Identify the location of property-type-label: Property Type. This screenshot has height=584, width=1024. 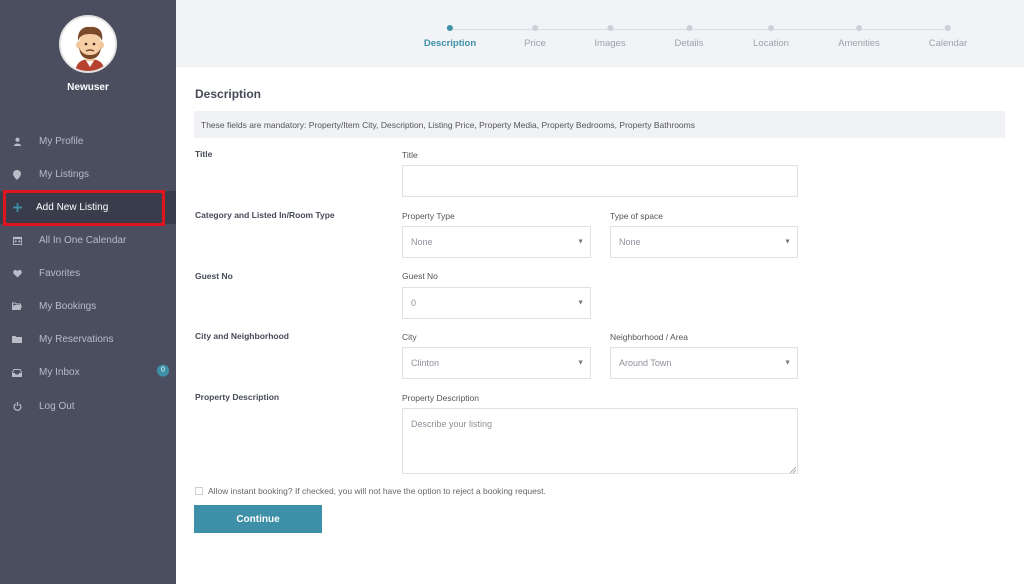
(428, 216).